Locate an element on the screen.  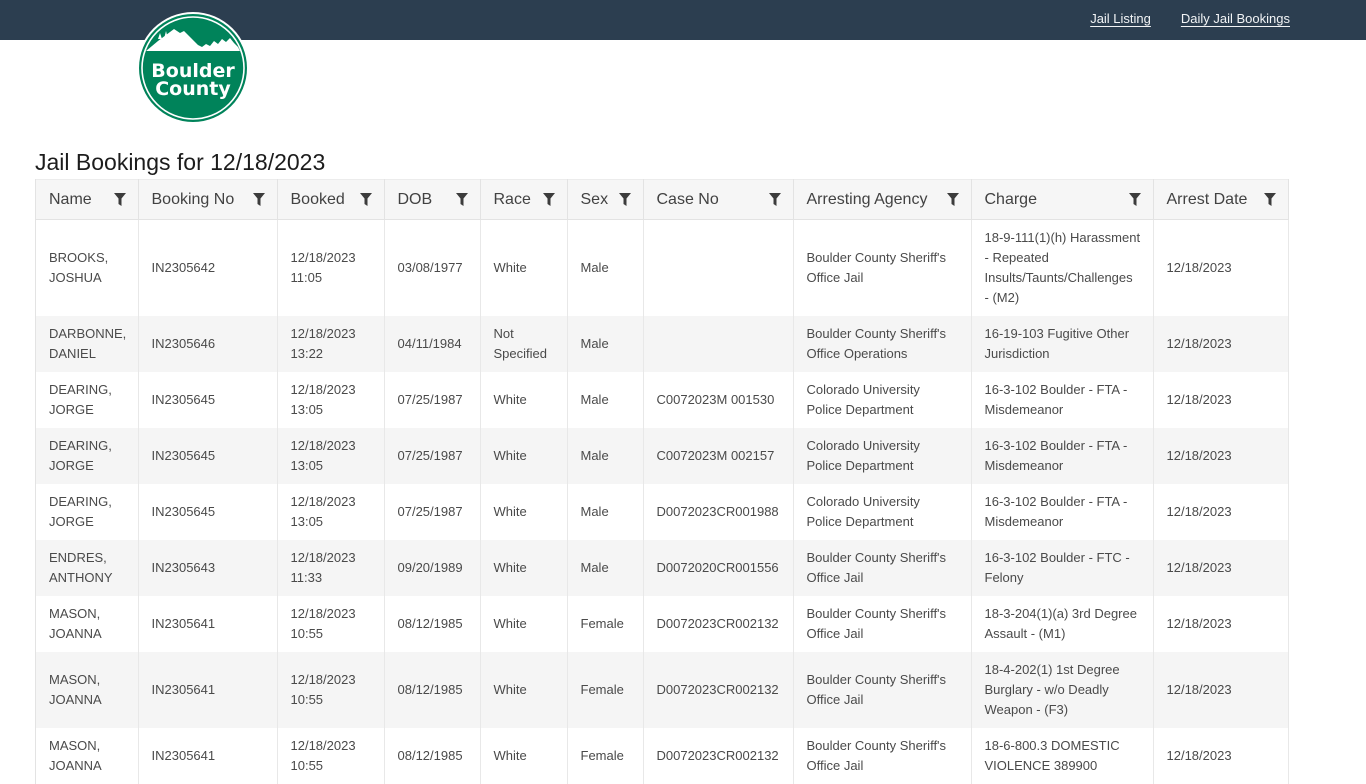
cell-case-no: D0072023CR001988 is located at coordinates (718, 512).